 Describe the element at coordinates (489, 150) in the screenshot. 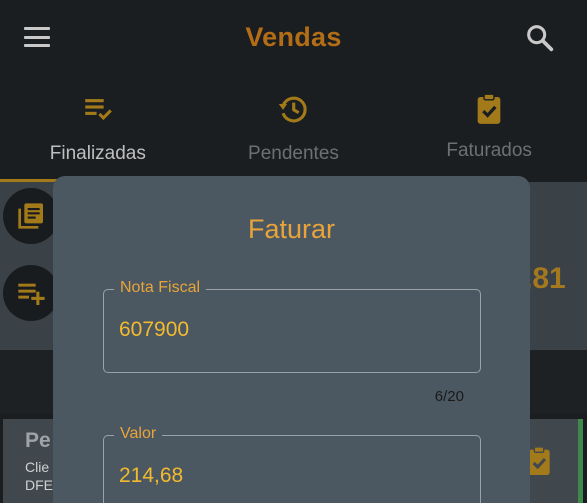

I see `tab-label: Faturados` at that location.